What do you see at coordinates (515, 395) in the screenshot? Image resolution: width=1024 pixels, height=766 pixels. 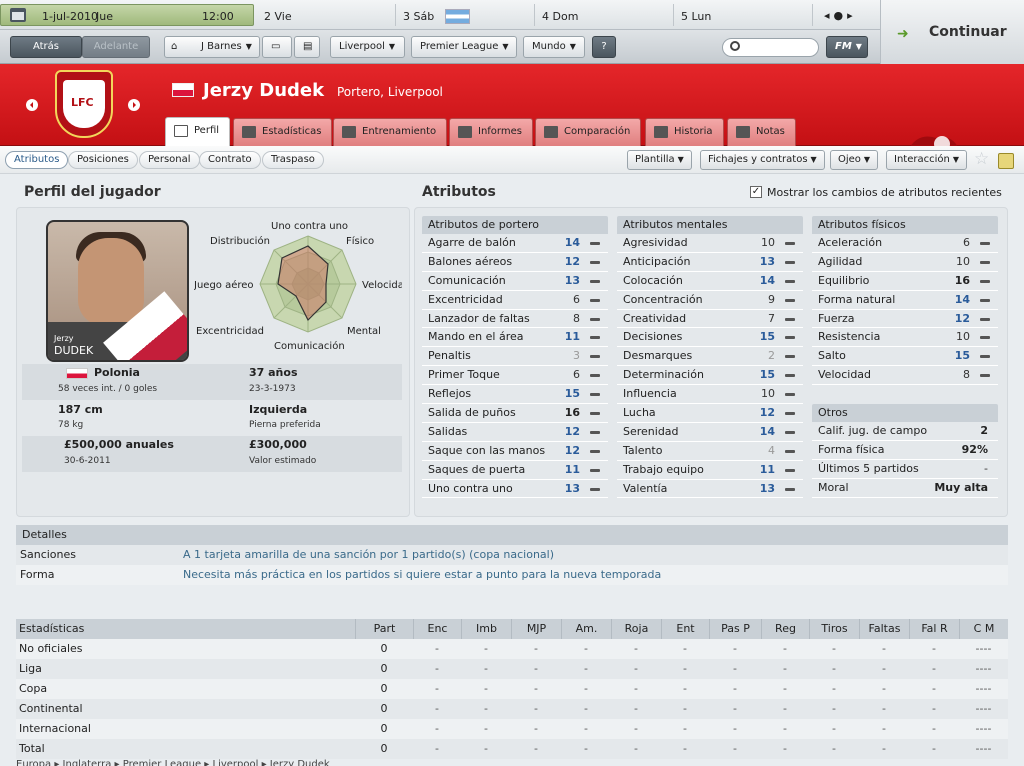 I see `attribute-row: Reflejos 15` at bounding box center [515, 395].